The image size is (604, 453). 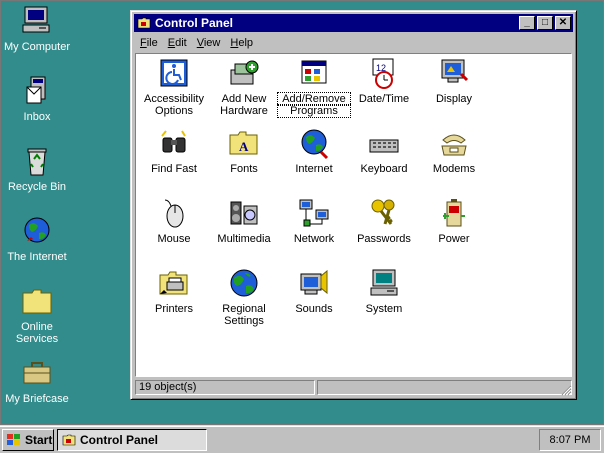 I want to click on cp-item-system: System, so click(x=384, y=290).